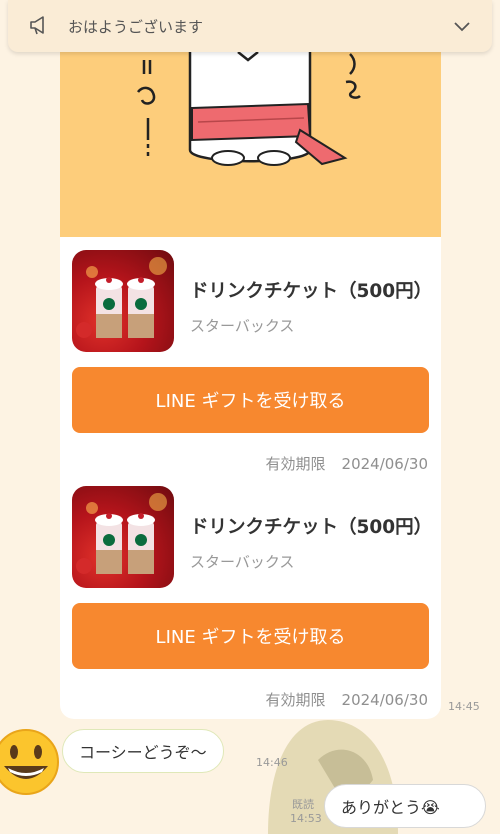  I want to click on incoming-message-bubble: コーシーどうぞ〜, so click(143, 751).